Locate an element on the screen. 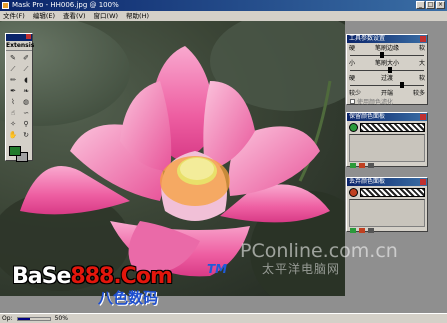 The width and height of the screenshot is (447, 323). drop-colors-header: 丢弃颜色面板 is located at coordinates (387, 182).